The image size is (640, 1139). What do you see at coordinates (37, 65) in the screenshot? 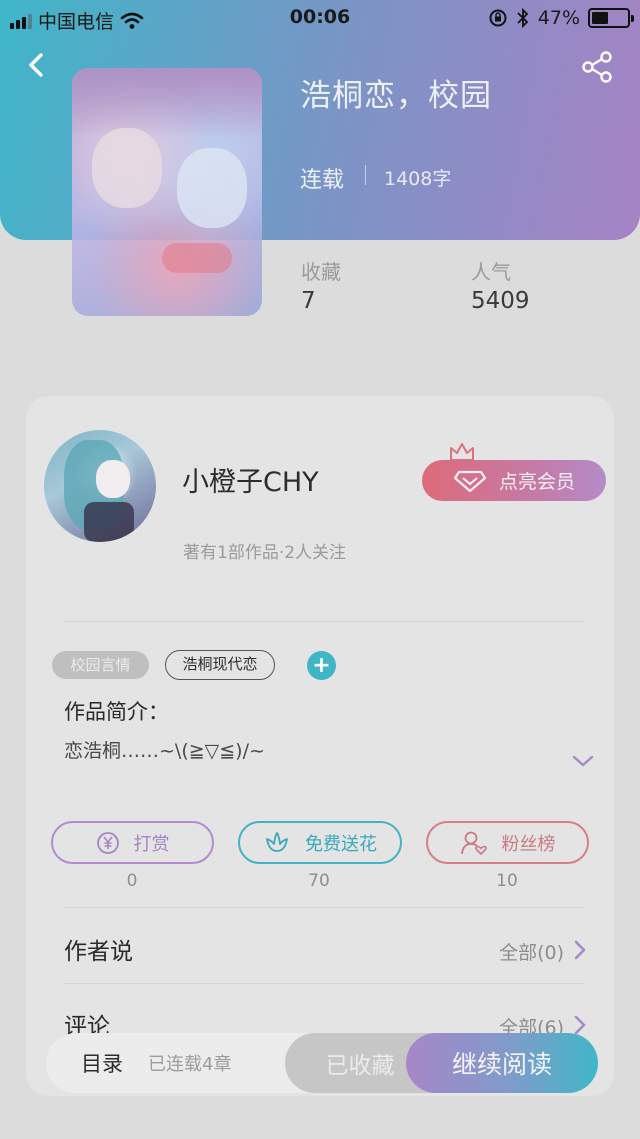
I see `back-arrow-icon` at bounding box center [37, 65].